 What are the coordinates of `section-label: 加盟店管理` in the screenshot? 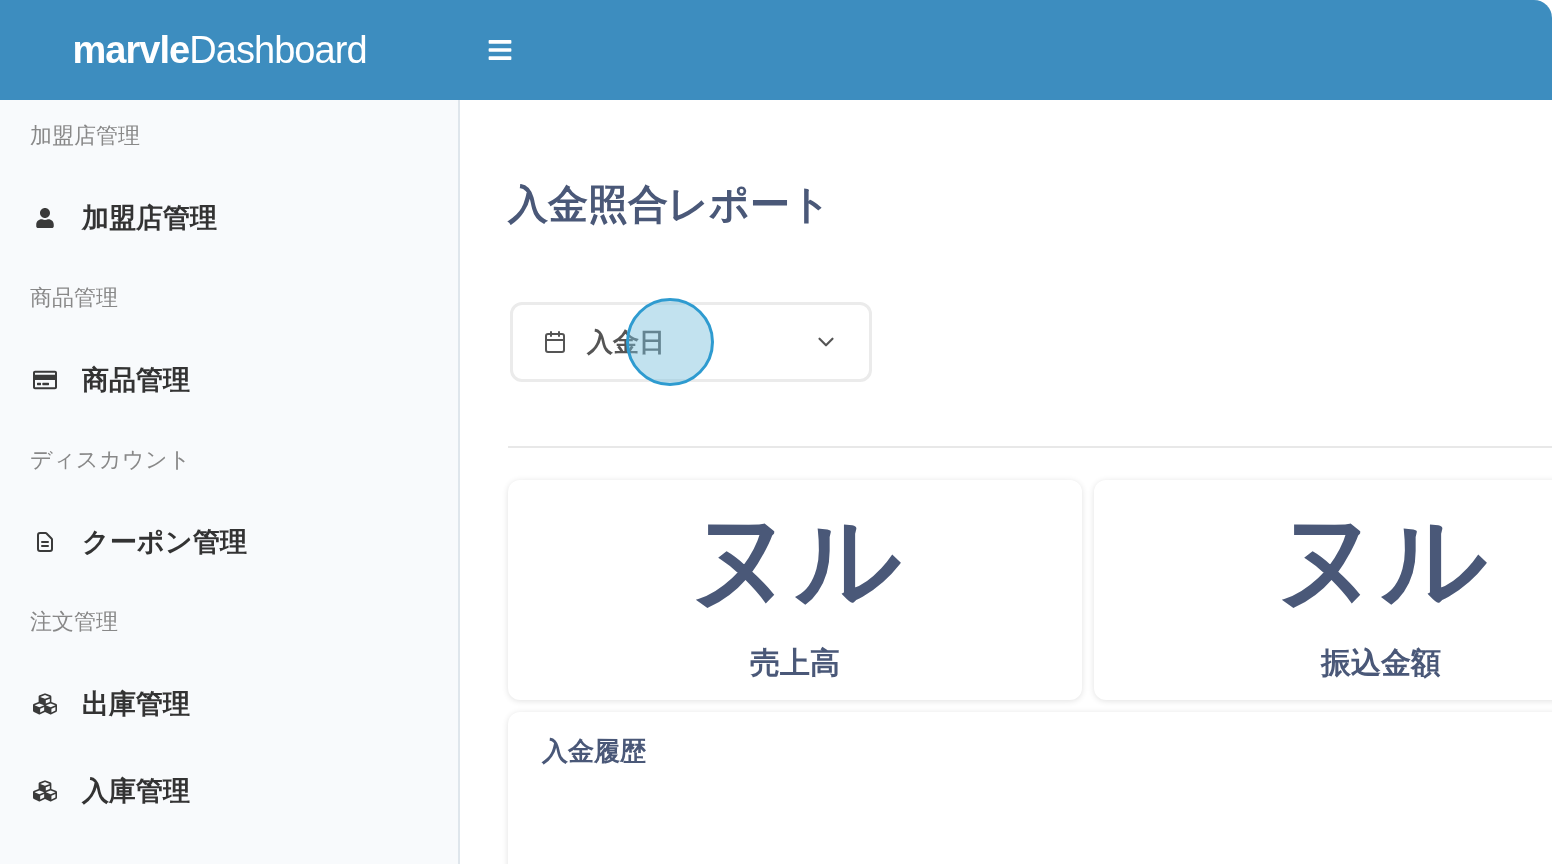 It's located at (85, 136).